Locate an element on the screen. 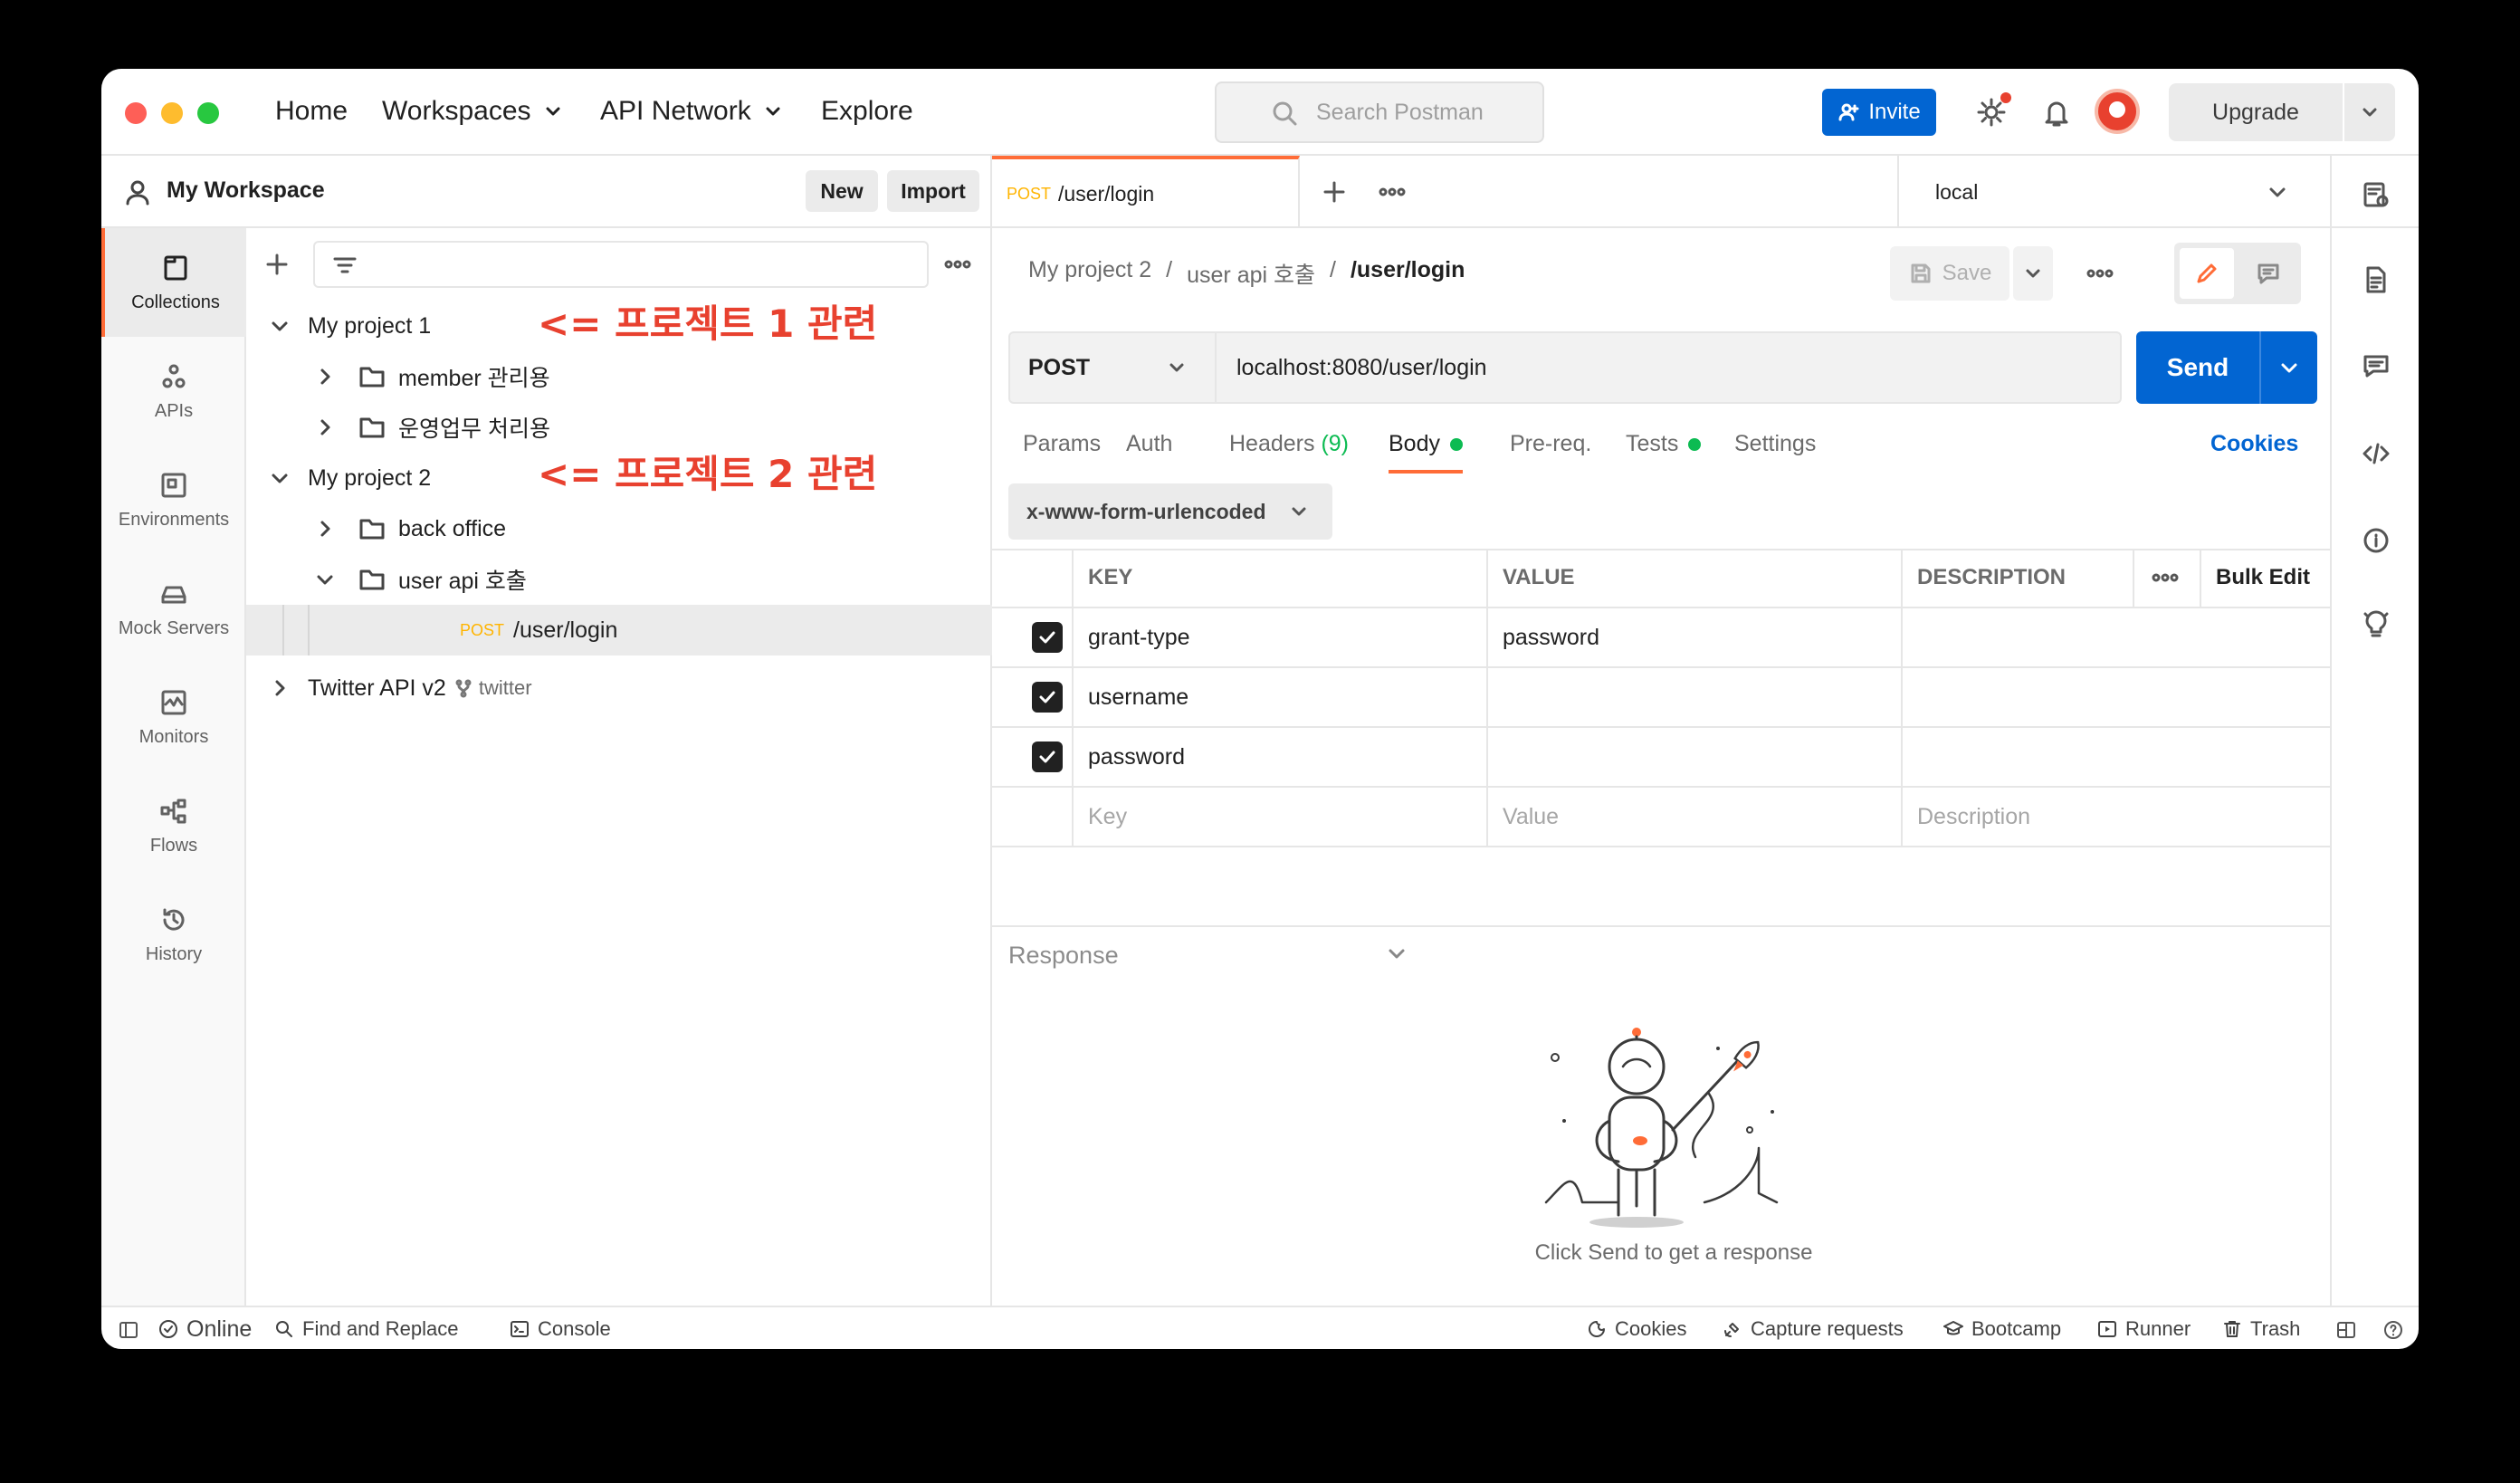  maximize-window-button is located at coordinates (208, 113).